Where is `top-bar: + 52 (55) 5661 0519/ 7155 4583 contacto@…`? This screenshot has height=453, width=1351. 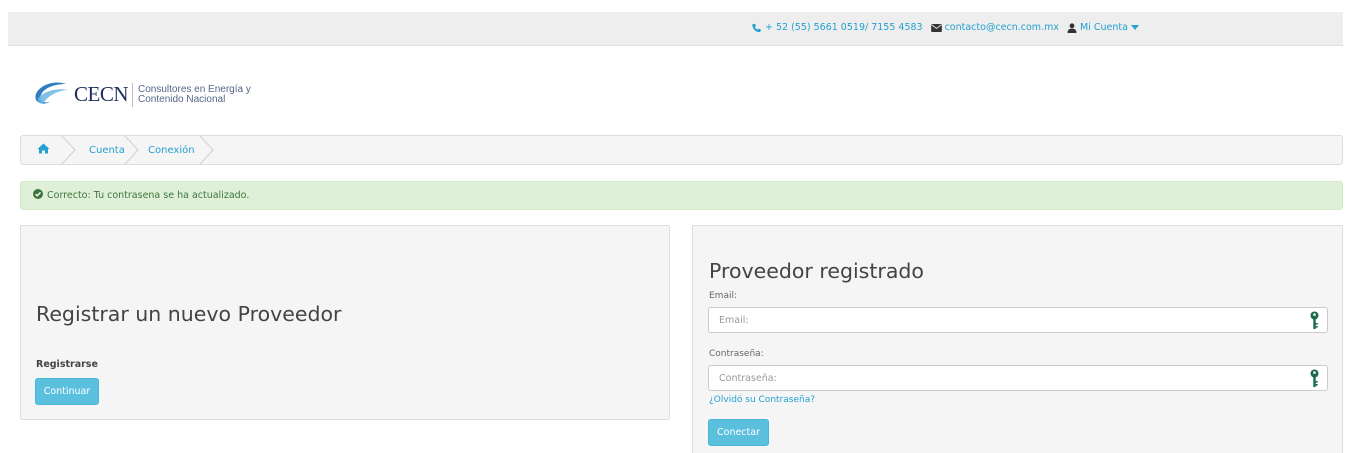
top-bar: + 52 (55) 5661 0519/ 7155 4583 contacto@… is located at coordinates (675, 29).